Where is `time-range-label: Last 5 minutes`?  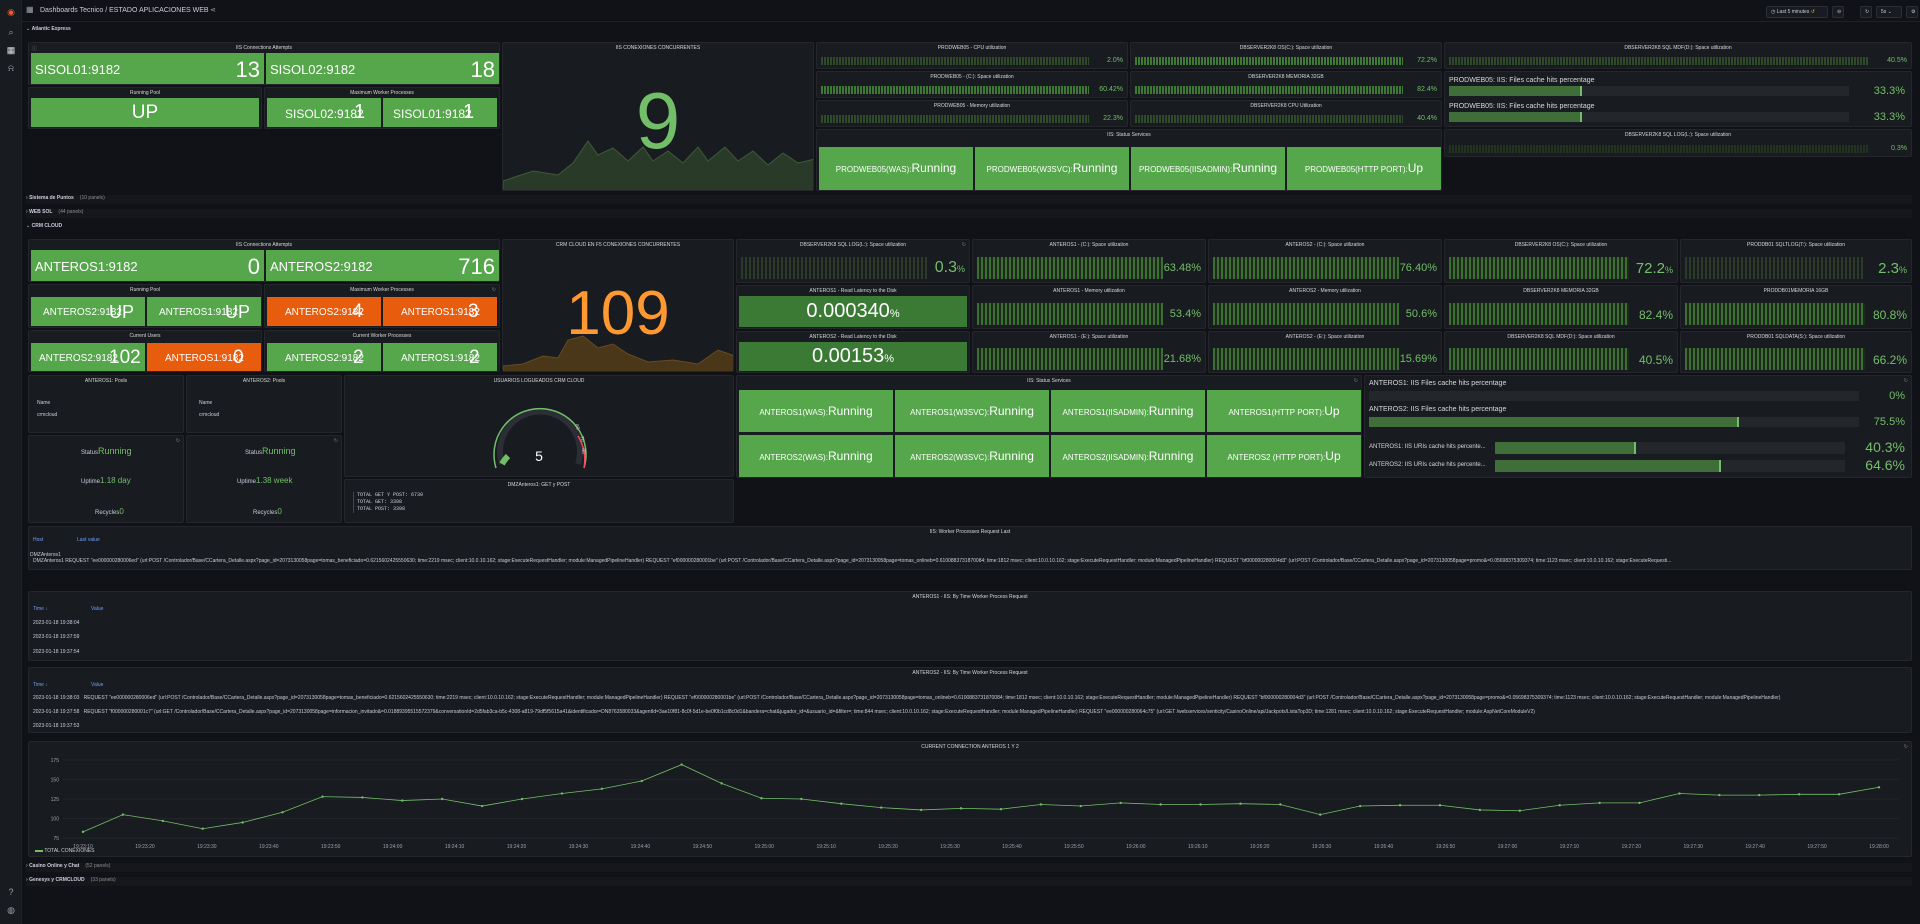 time-range-label: Last 5 minutes is located at coordinates (1793, 12).